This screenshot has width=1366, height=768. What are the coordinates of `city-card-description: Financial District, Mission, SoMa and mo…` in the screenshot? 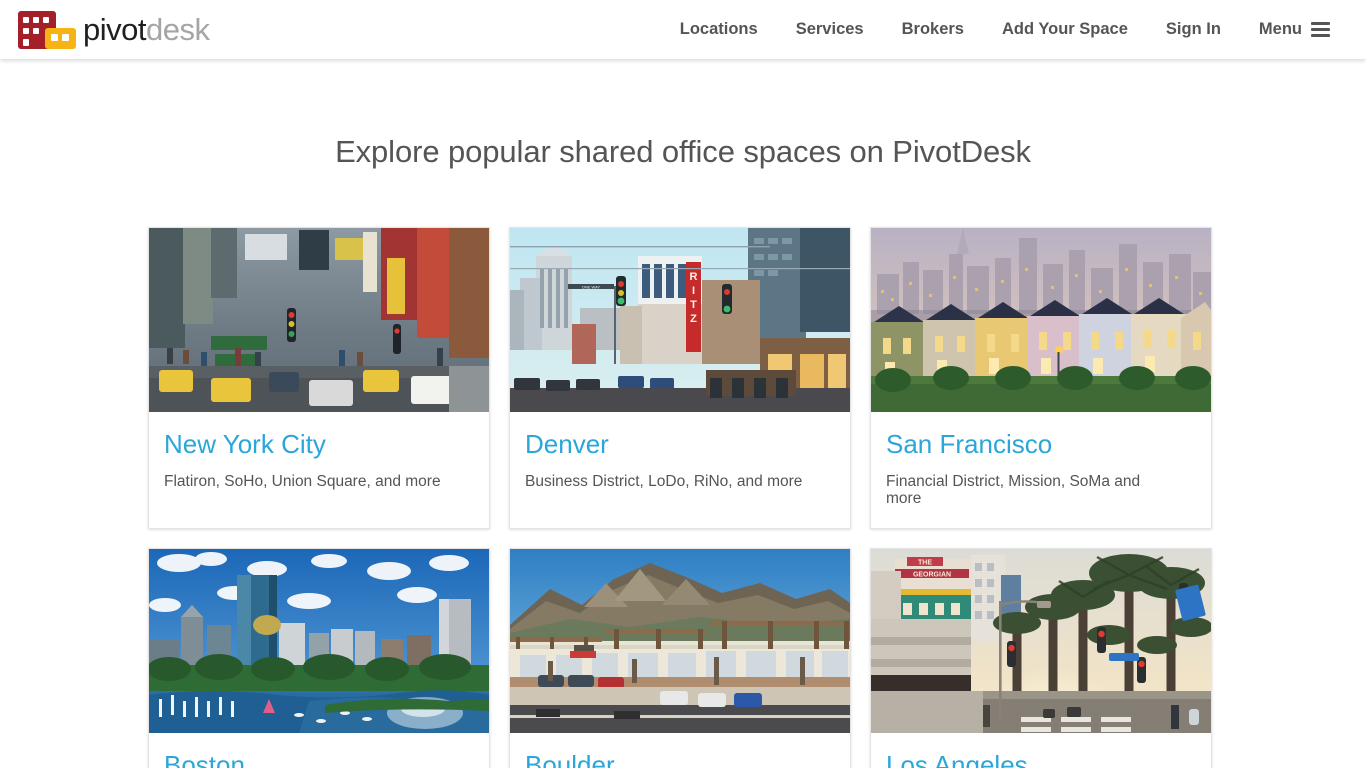 It's located at (1013, 490).